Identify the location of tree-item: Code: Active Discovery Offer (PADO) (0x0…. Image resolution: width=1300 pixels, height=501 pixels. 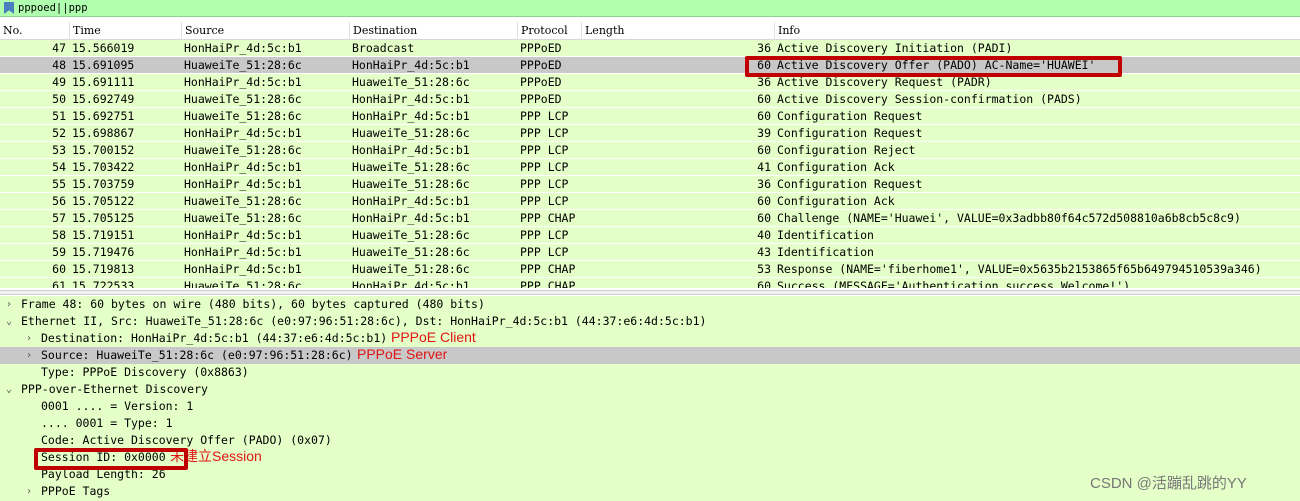
(650, 440).